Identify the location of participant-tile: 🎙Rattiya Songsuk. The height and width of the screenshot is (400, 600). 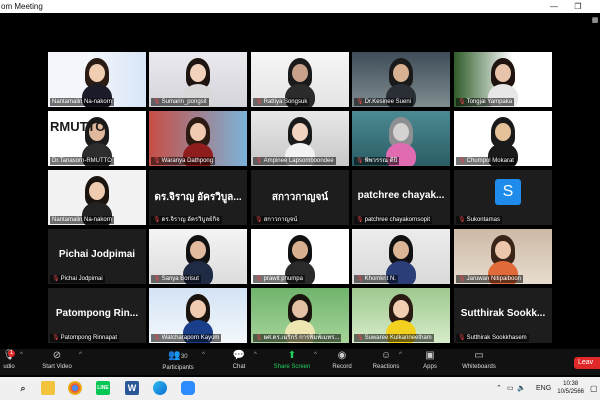
(300, 79).